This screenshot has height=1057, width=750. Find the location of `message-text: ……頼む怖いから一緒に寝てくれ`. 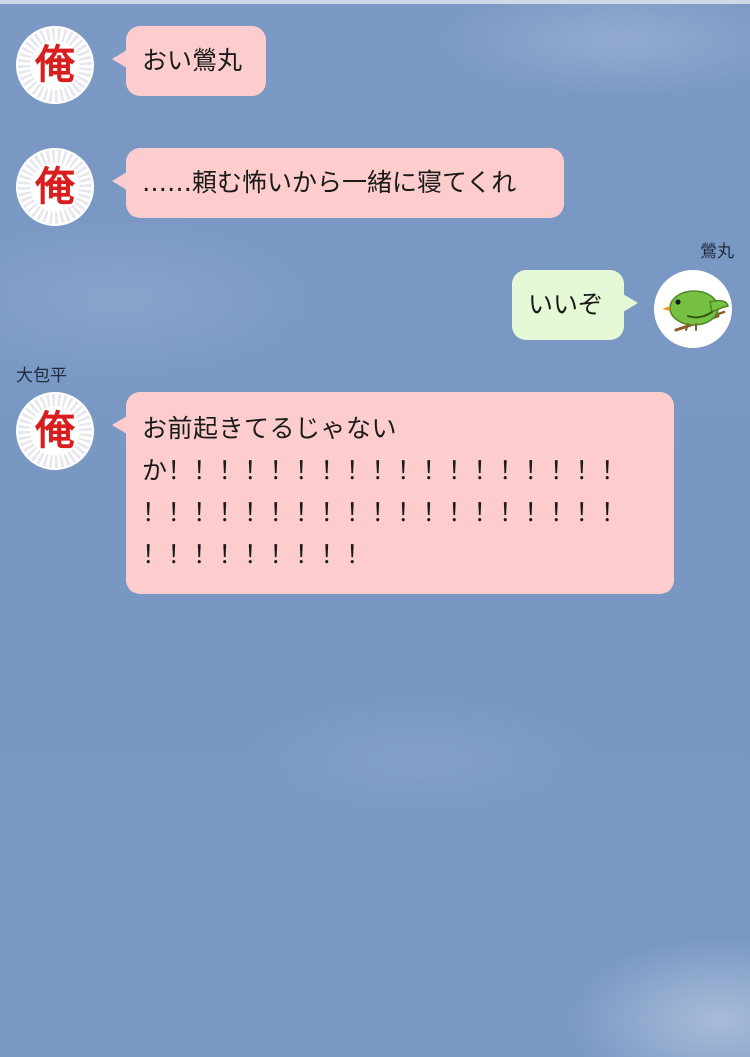

message-text: ……頼む怖いから一緒に寝てくれ is located at coordinates (329, 182).